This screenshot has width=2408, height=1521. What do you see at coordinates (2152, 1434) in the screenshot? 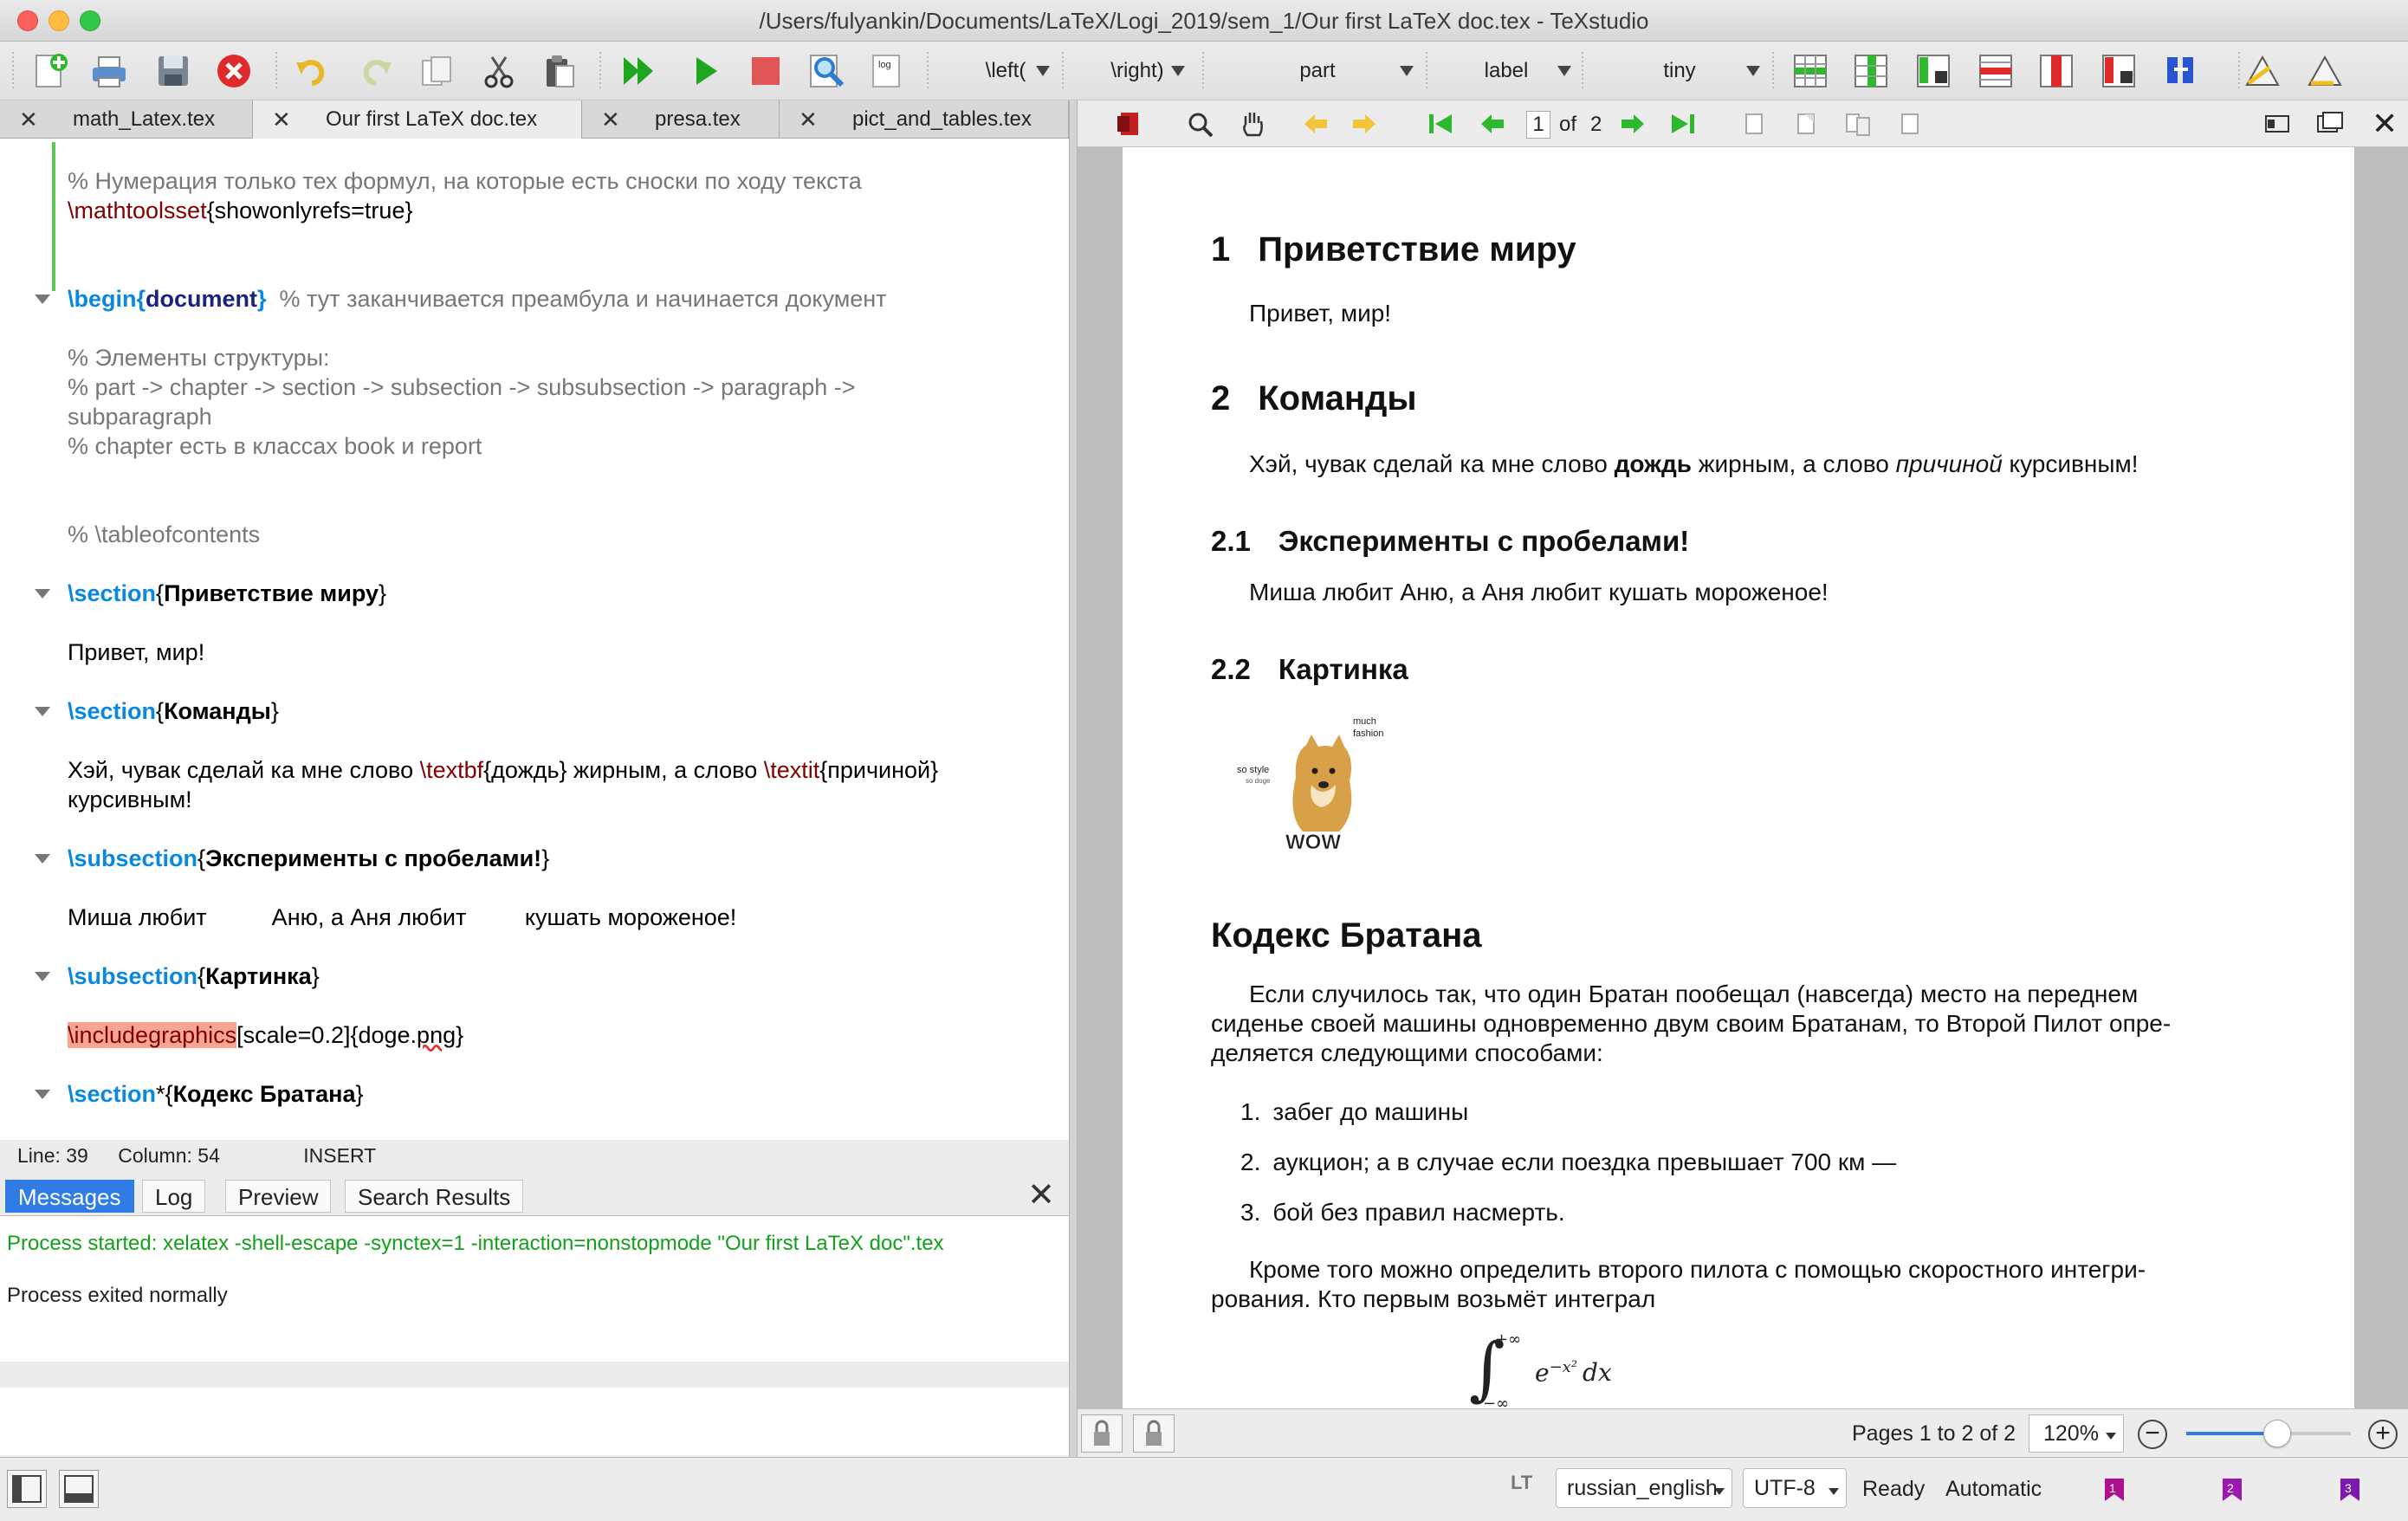
I see `zoom-out-icon: −` at bounding box center [2152, 1434].